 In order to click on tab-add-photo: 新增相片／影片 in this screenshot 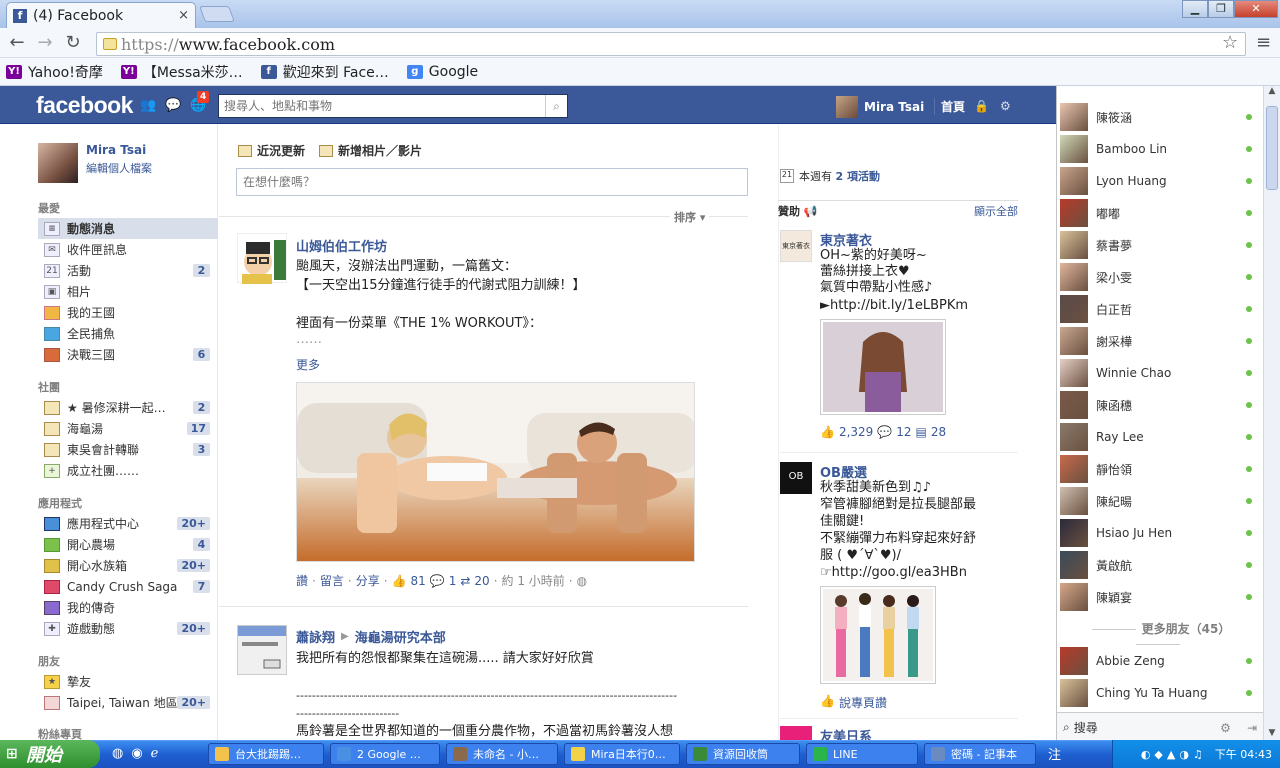, I will do `click(370, 150)`.